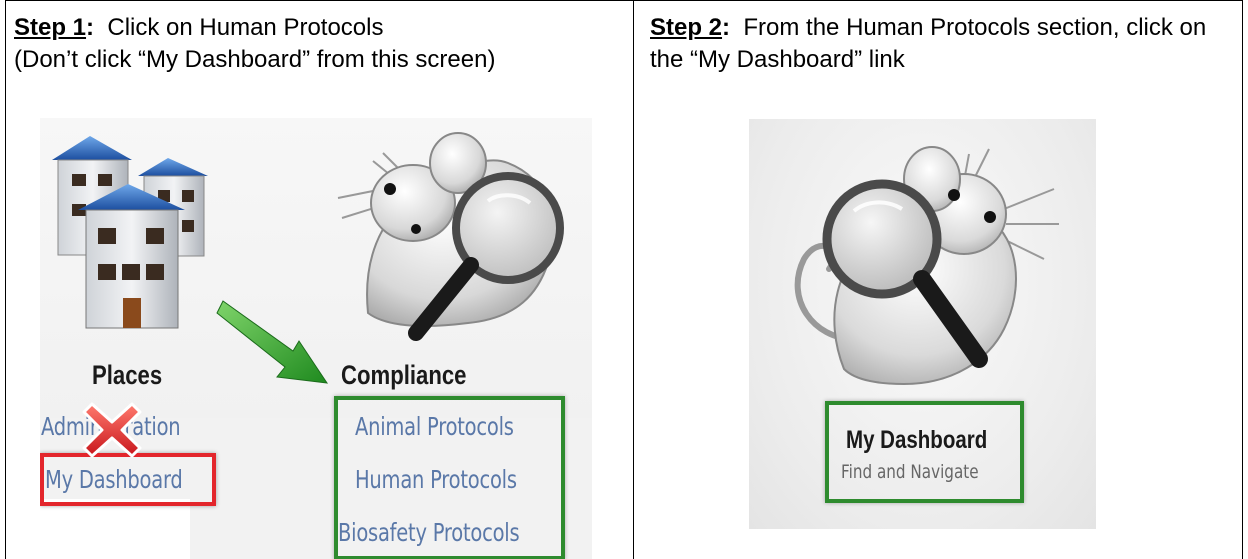 The height and width of the screenshot is (559, 1248). I want to click on buildings-icon, so click(135, 230).